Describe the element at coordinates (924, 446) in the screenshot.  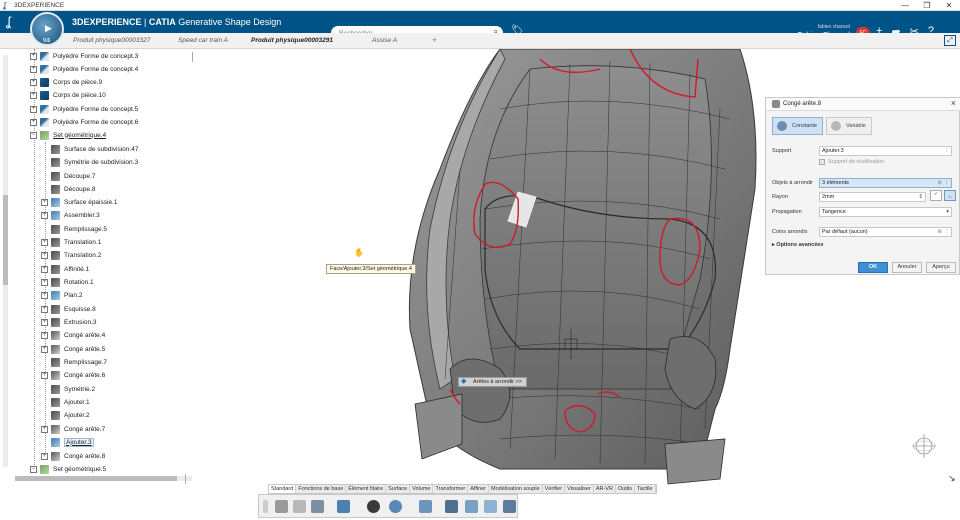
I see `3d-compass-icon` at that location.